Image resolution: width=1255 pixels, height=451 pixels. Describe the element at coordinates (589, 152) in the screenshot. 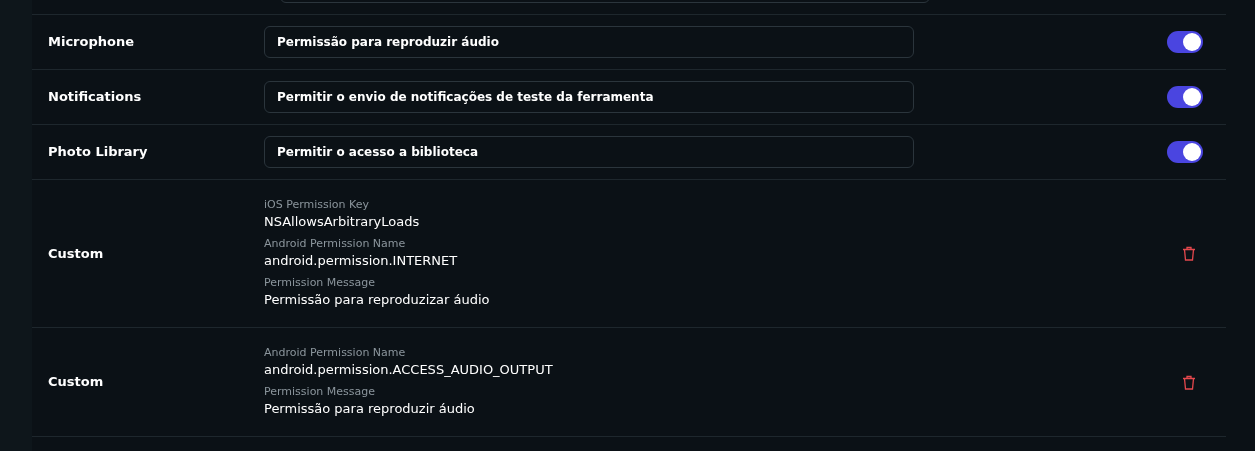

I see `input-field: Permitir o acesso a biblioteca` at that location.